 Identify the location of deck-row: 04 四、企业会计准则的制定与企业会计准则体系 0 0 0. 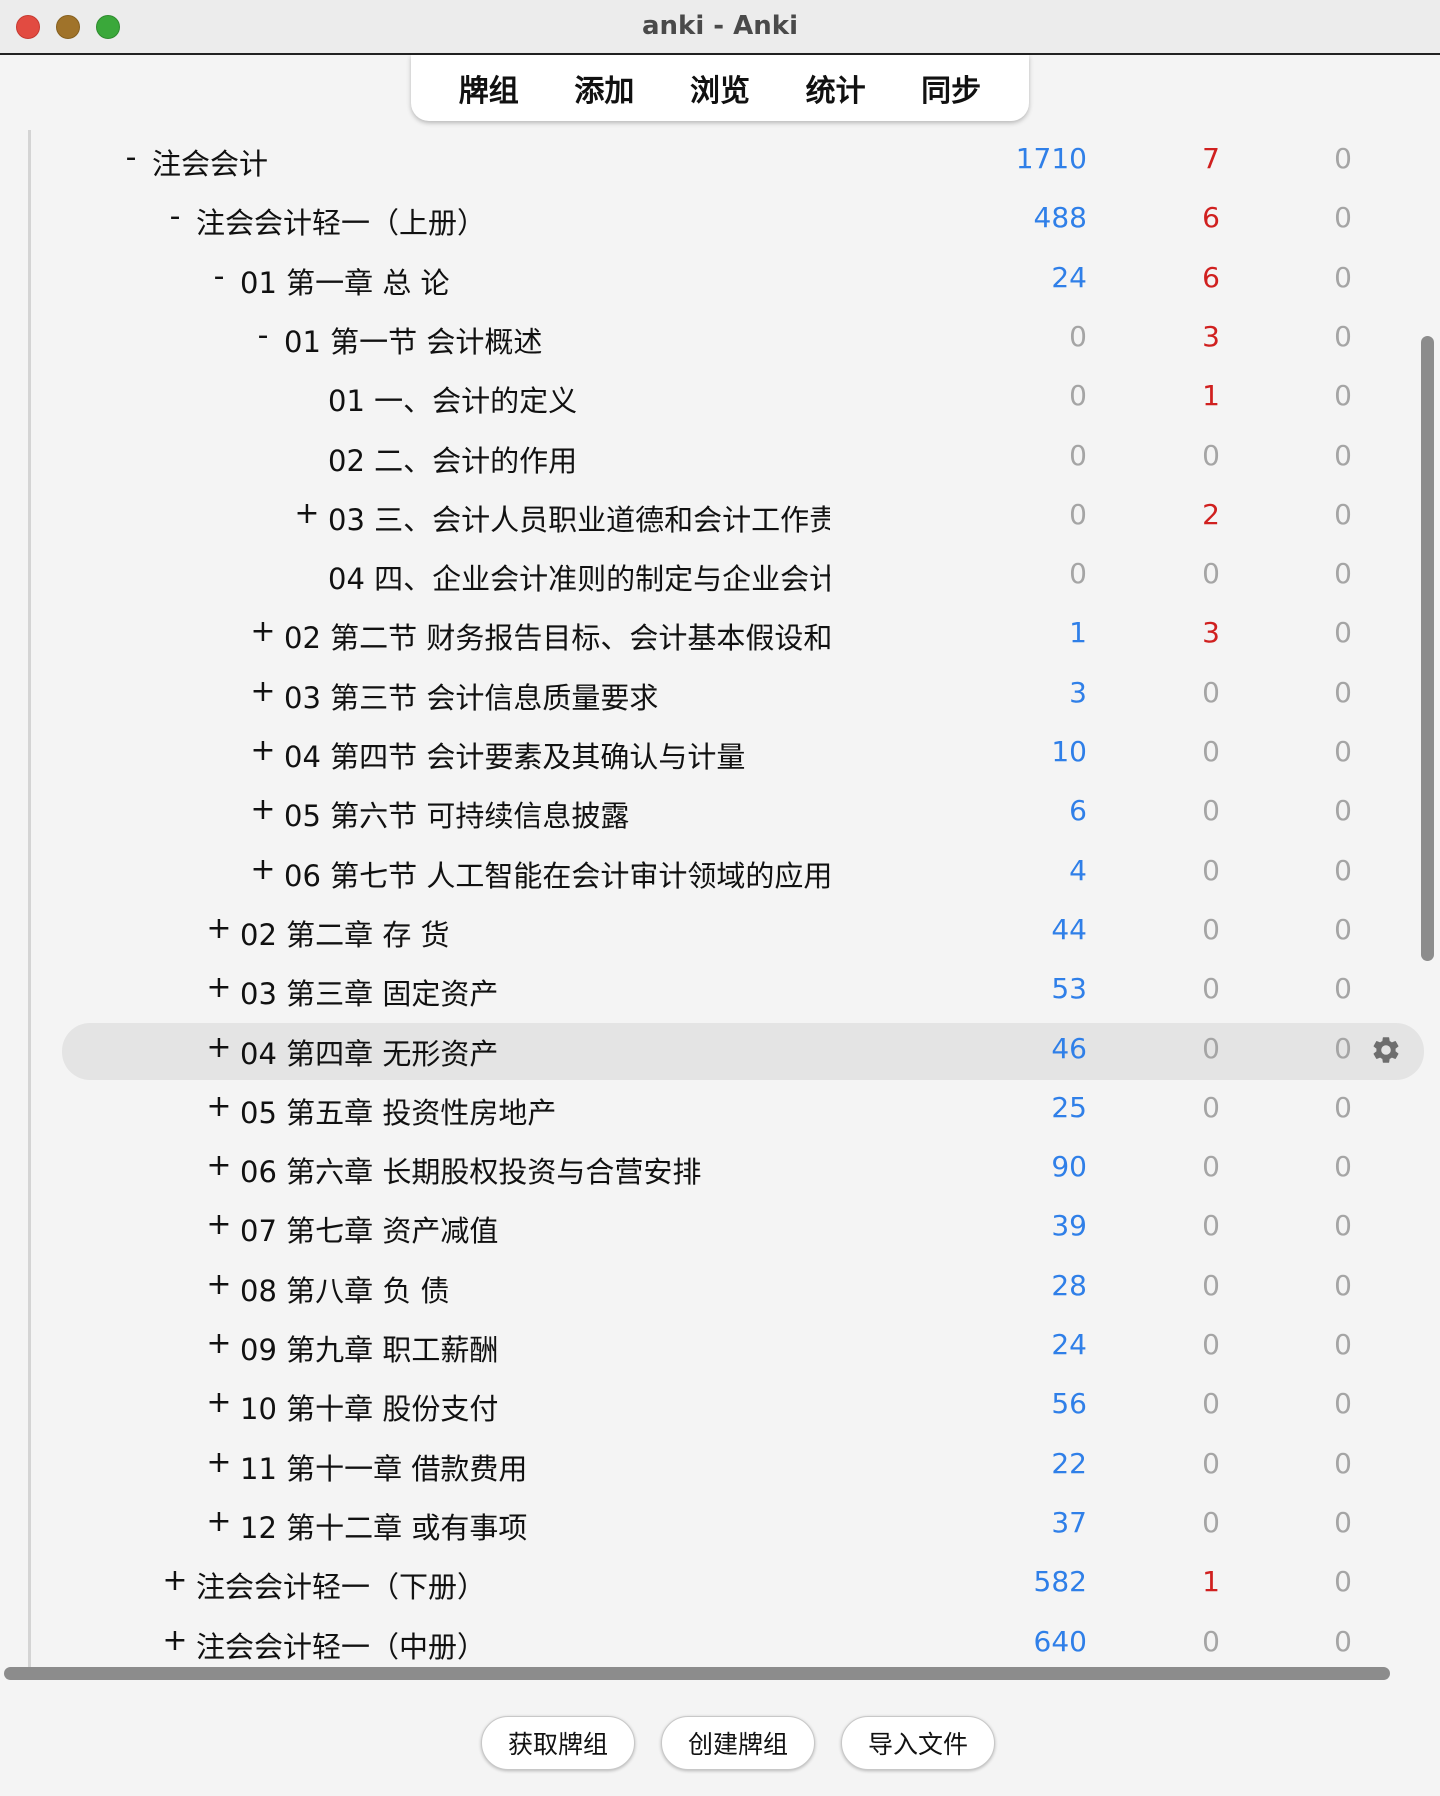
(728, 574).